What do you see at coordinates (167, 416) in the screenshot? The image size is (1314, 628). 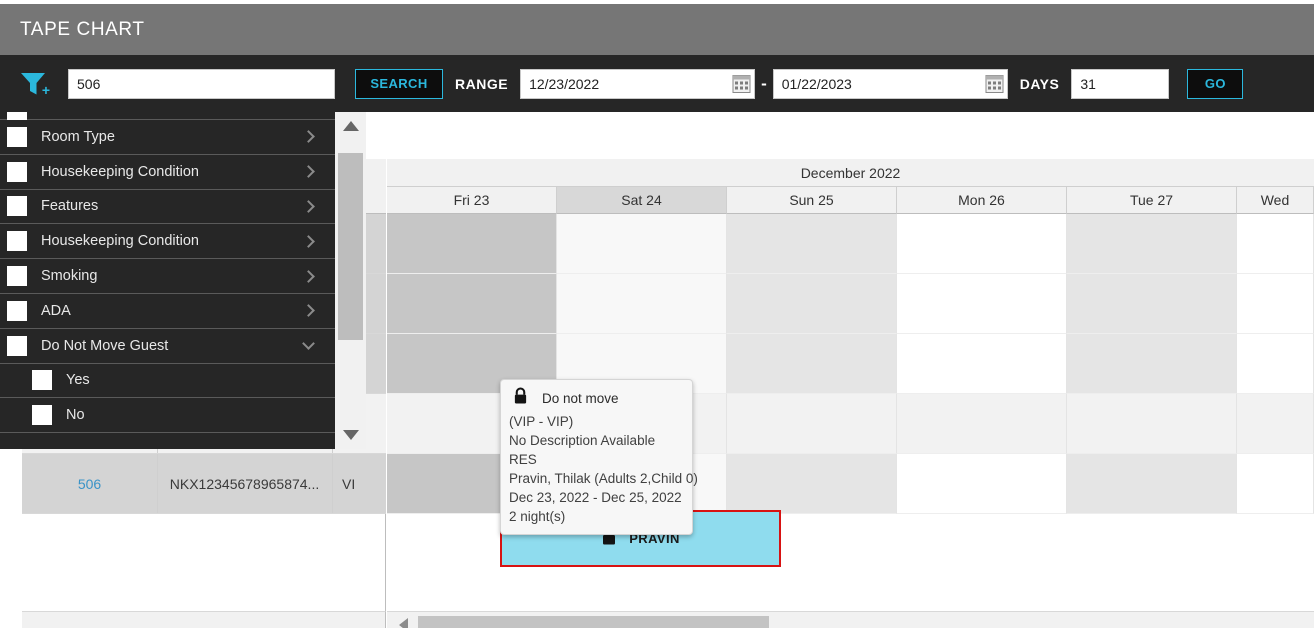 I see `filter-item-no: No` at bounding box center [167, 416].